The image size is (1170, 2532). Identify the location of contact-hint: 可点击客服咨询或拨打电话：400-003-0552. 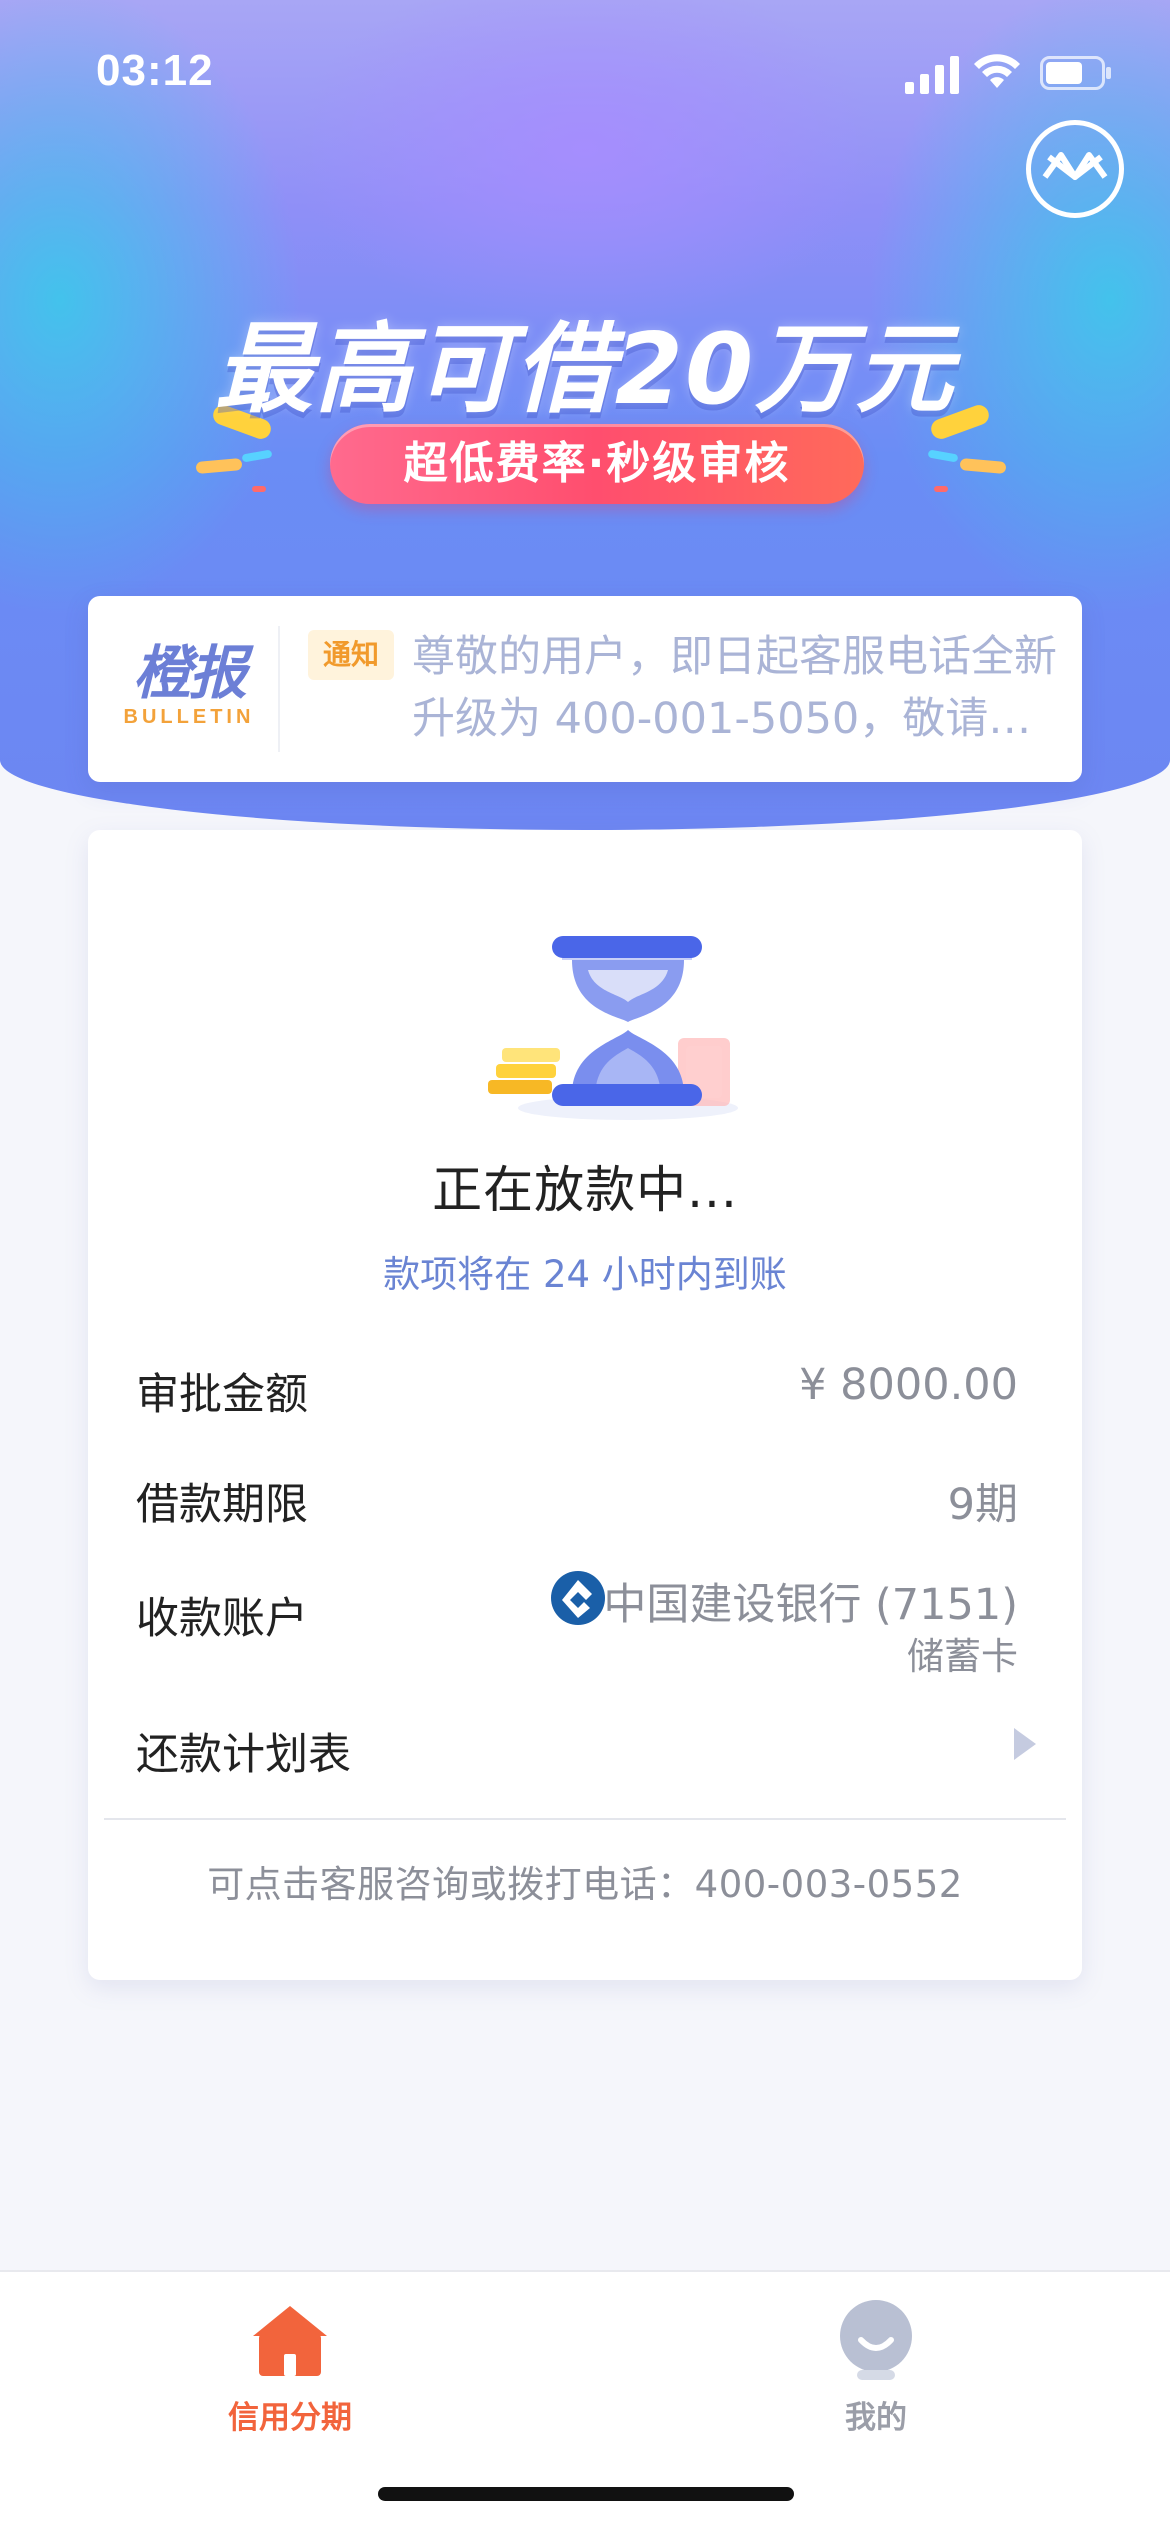
(585, 1881).